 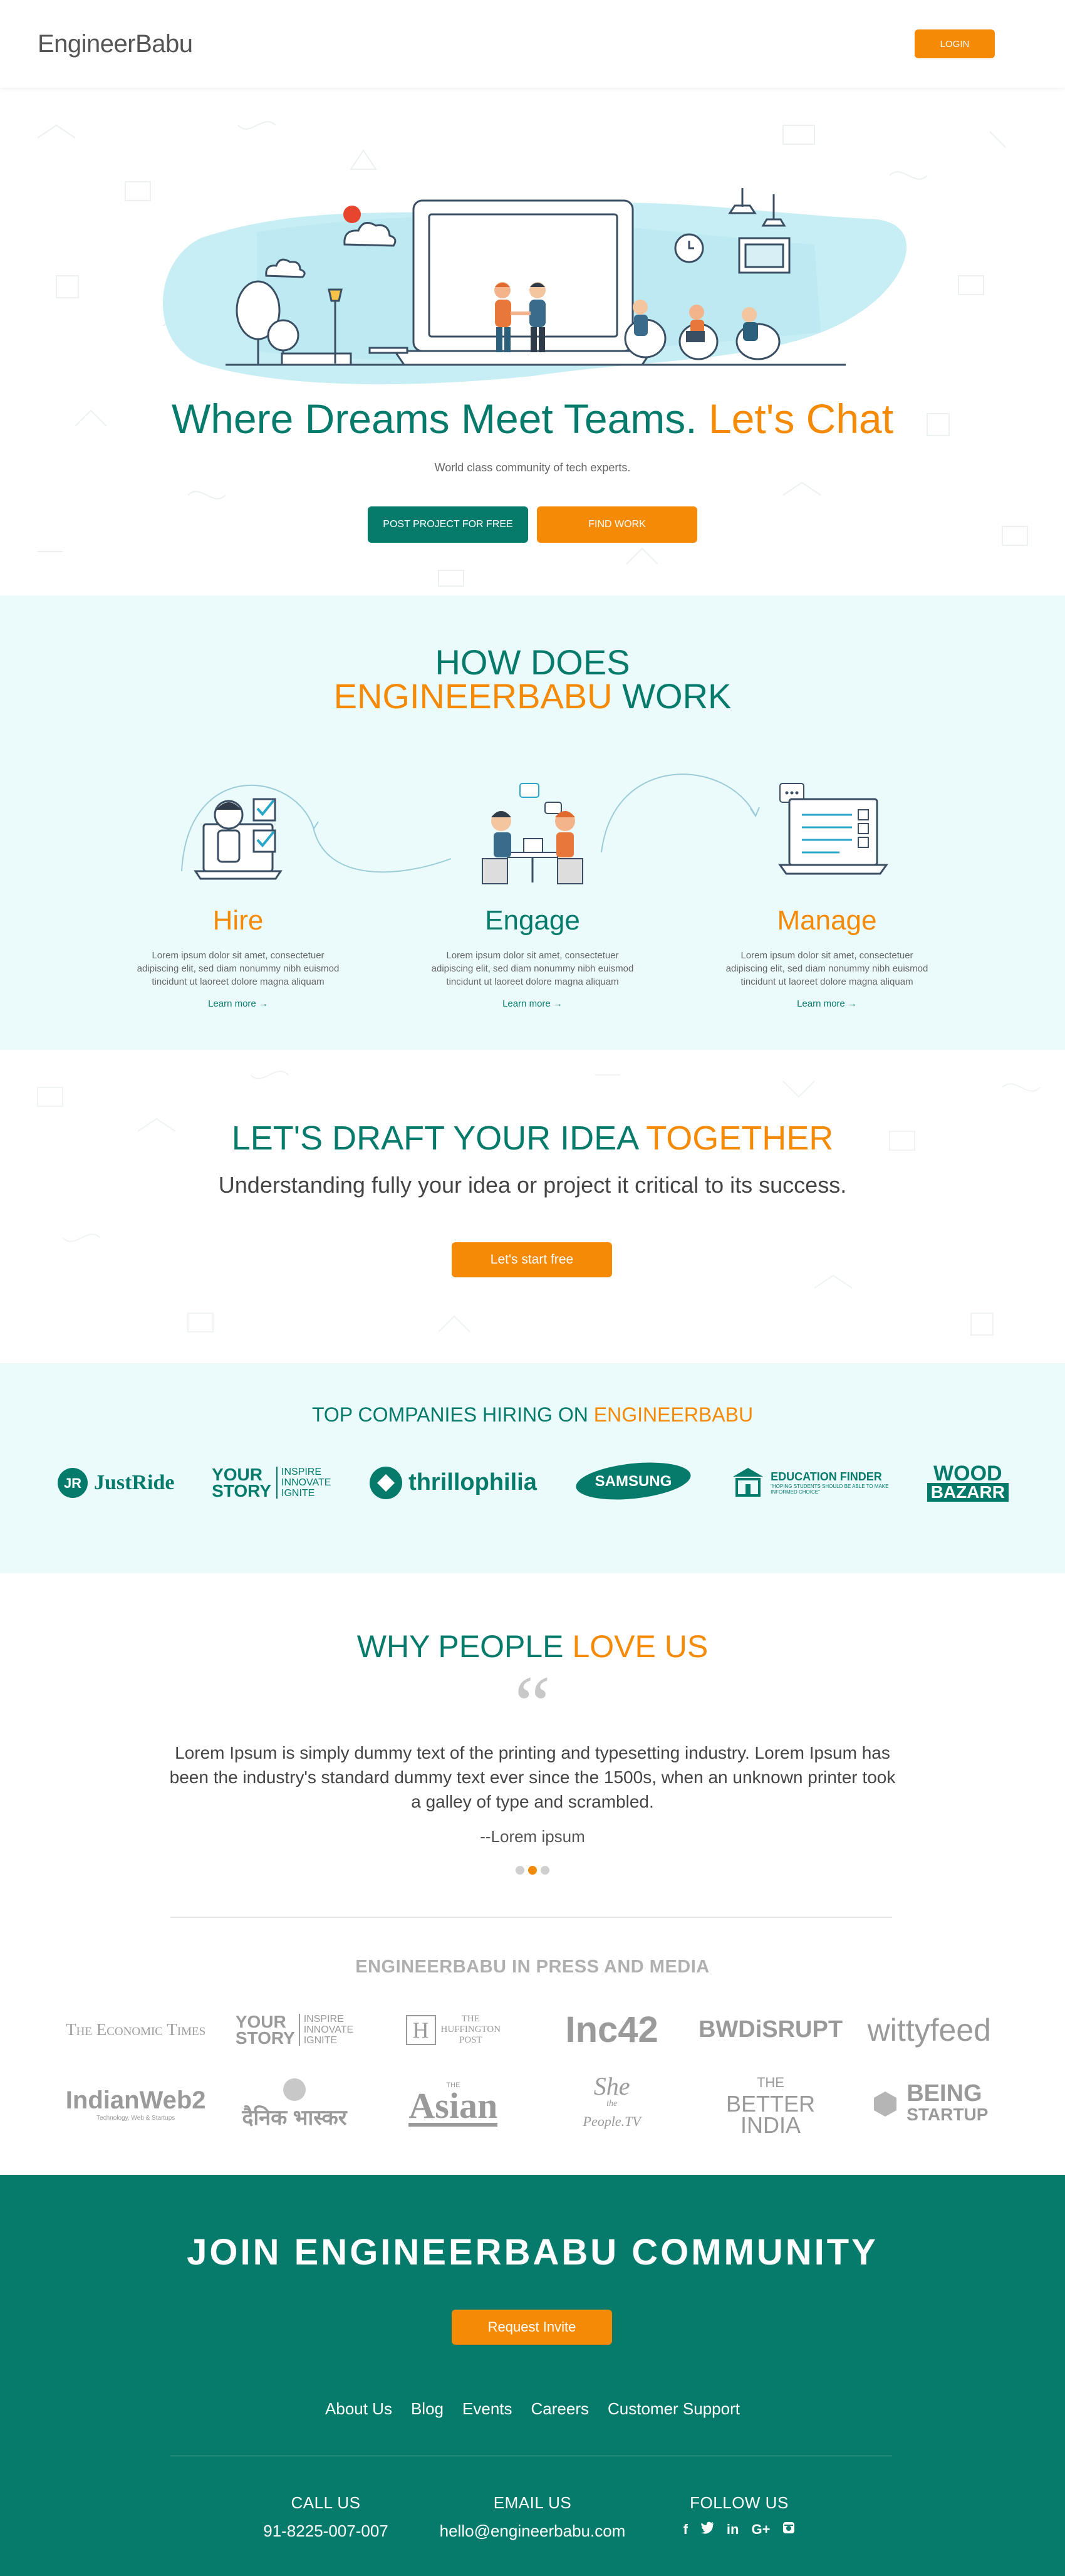 I want to click on footer-link-events: Events, so click(x=487, y=2409).